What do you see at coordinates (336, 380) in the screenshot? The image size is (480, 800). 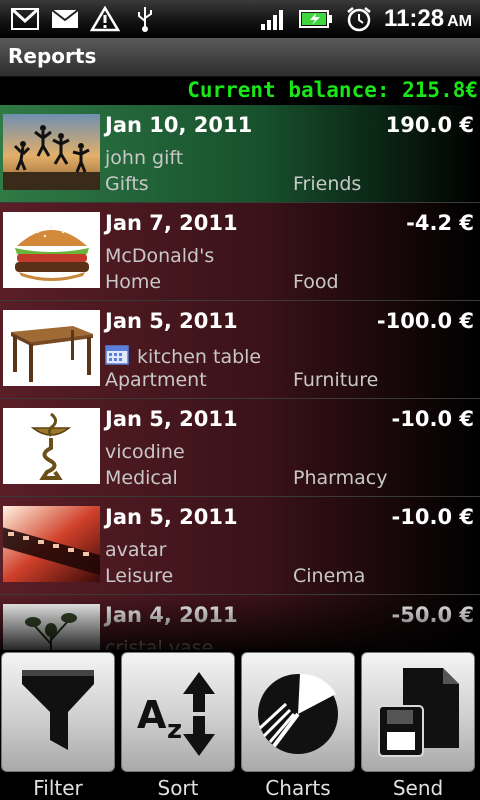 I see `transaction-subcategory: Furniture` at bounding box center [336, 380].